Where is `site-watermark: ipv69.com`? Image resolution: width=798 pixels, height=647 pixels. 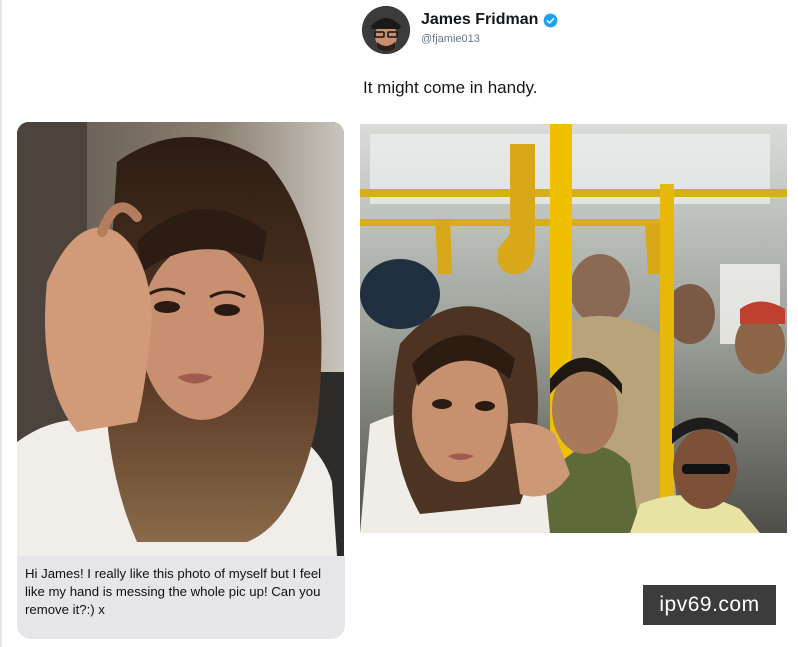
site-watermark: ipv69.com is located at coordinates (709, 605).